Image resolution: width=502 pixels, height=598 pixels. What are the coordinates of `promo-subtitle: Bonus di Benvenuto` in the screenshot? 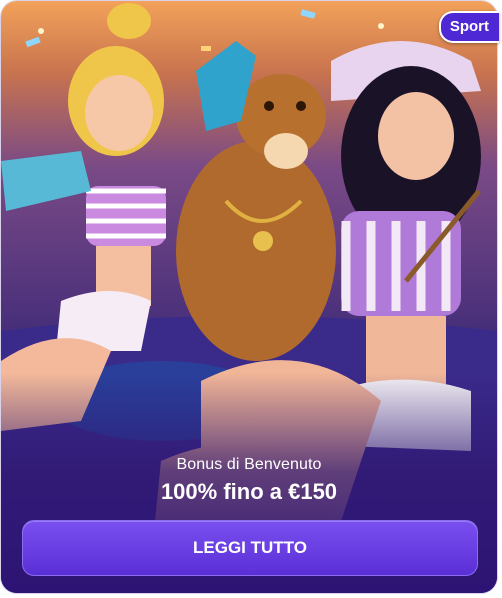 It's located at (249, 464).